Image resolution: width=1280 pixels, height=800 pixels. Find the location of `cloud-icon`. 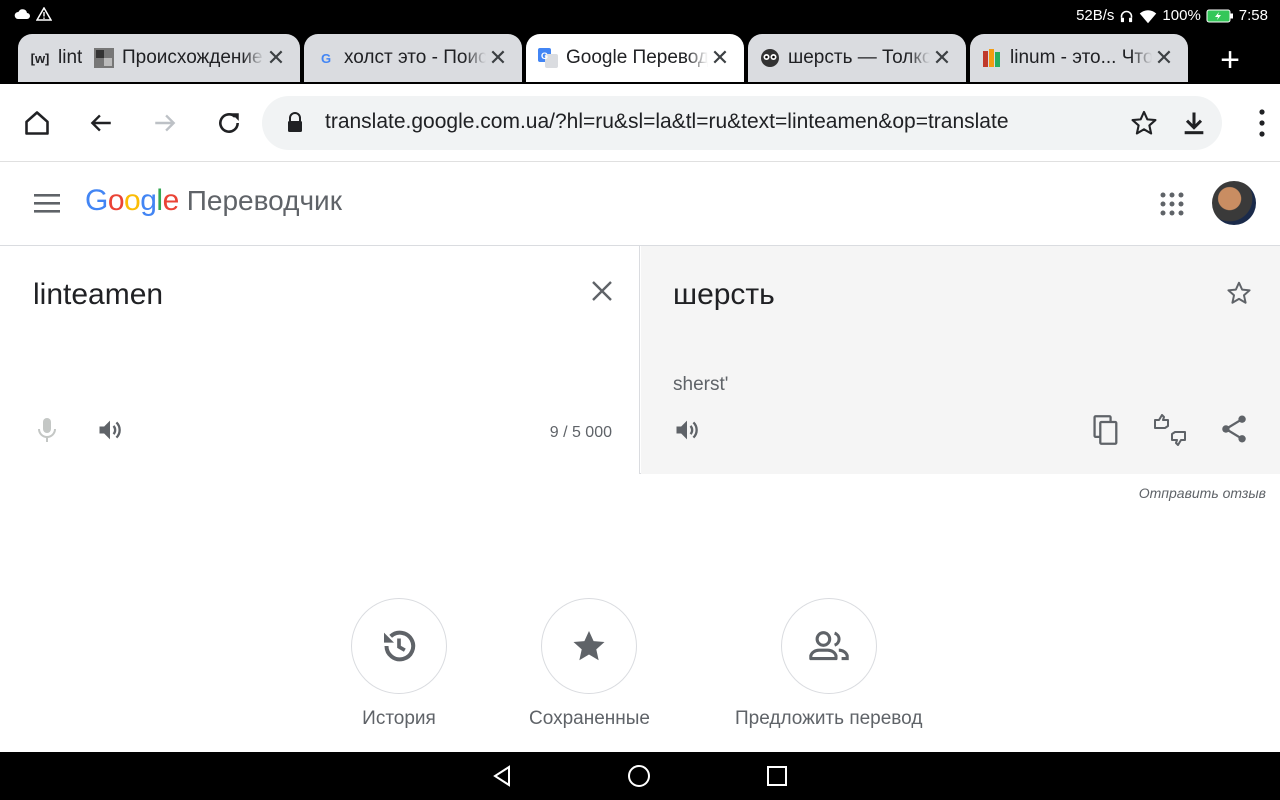

cloud-icon is located at coordinates (22, 14).